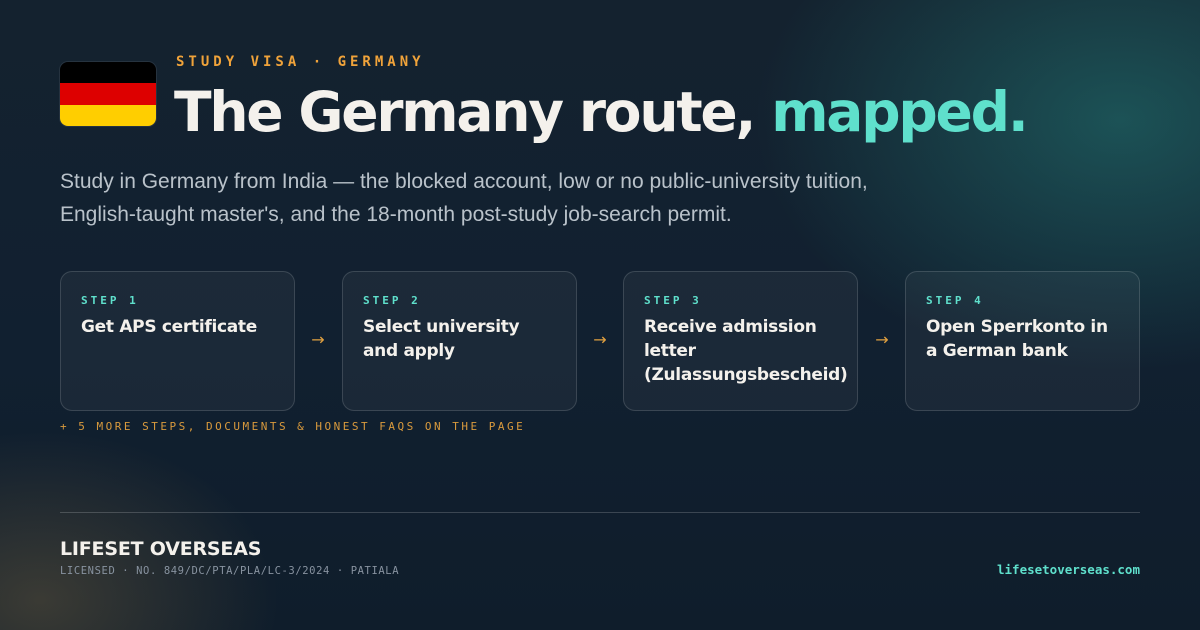  I want to click on website-link: lifesetoverseas.com, so click(1068, 569).